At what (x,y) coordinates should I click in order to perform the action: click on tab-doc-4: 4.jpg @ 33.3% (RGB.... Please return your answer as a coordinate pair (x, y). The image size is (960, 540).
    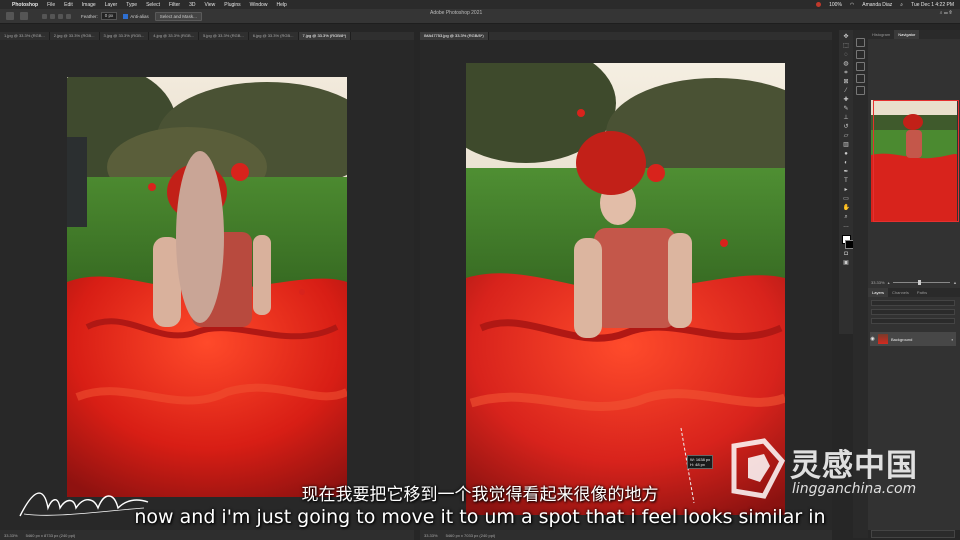
    Looking at the image, I should click on (174, 36).